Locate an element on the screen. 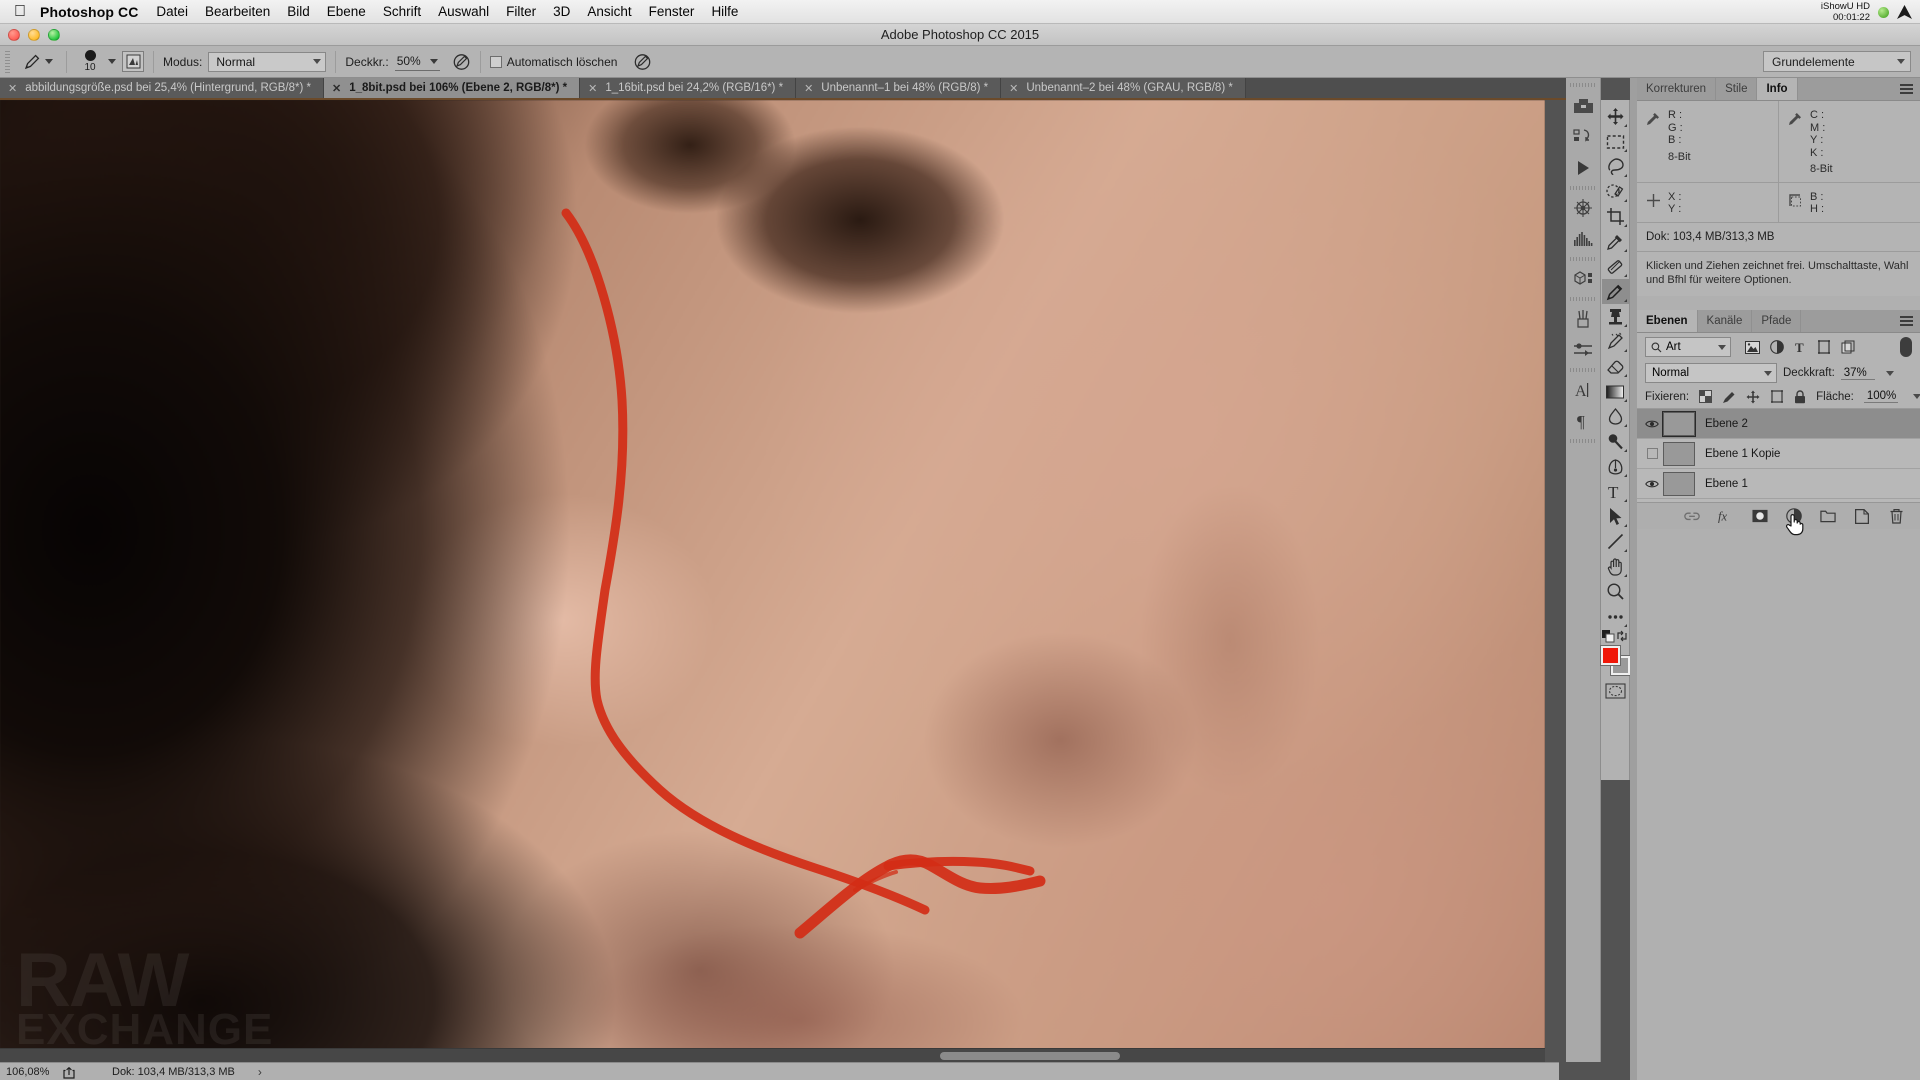  dock-grip is located at coordinates (1583, 85).